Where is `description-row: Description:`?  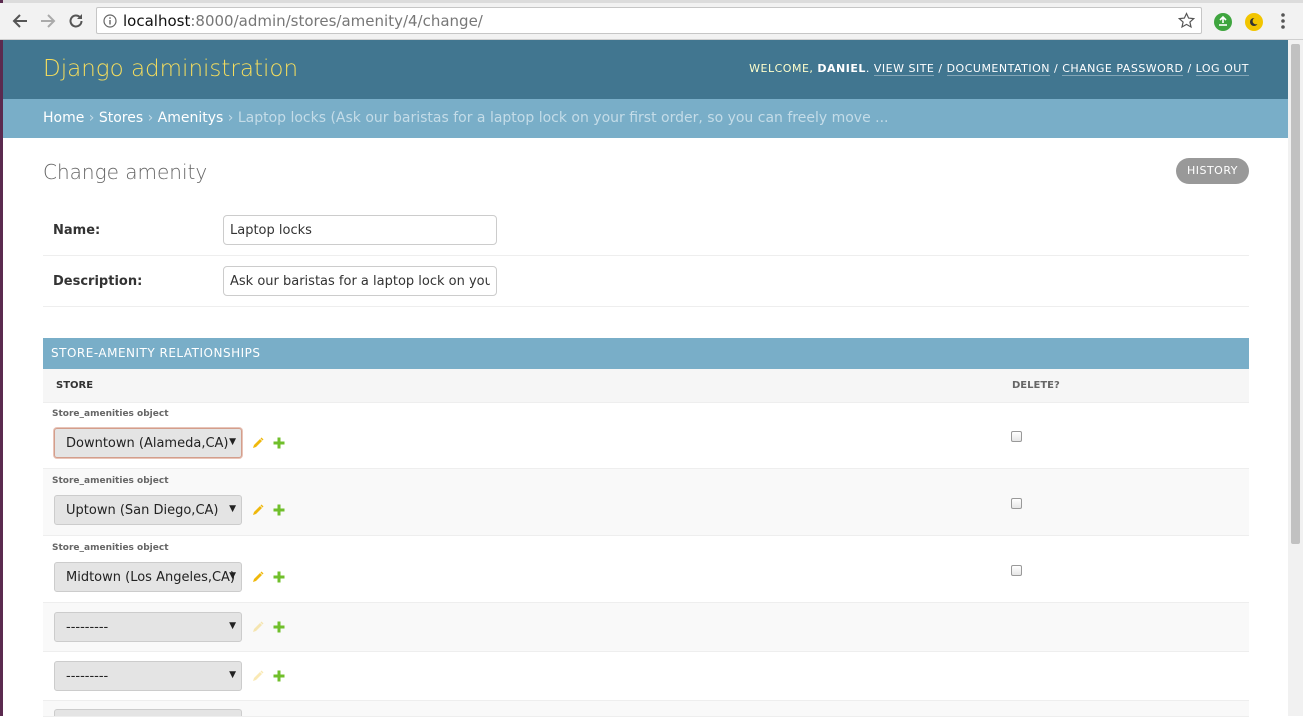
description-row: Description: is located at coordinates (646, 281).